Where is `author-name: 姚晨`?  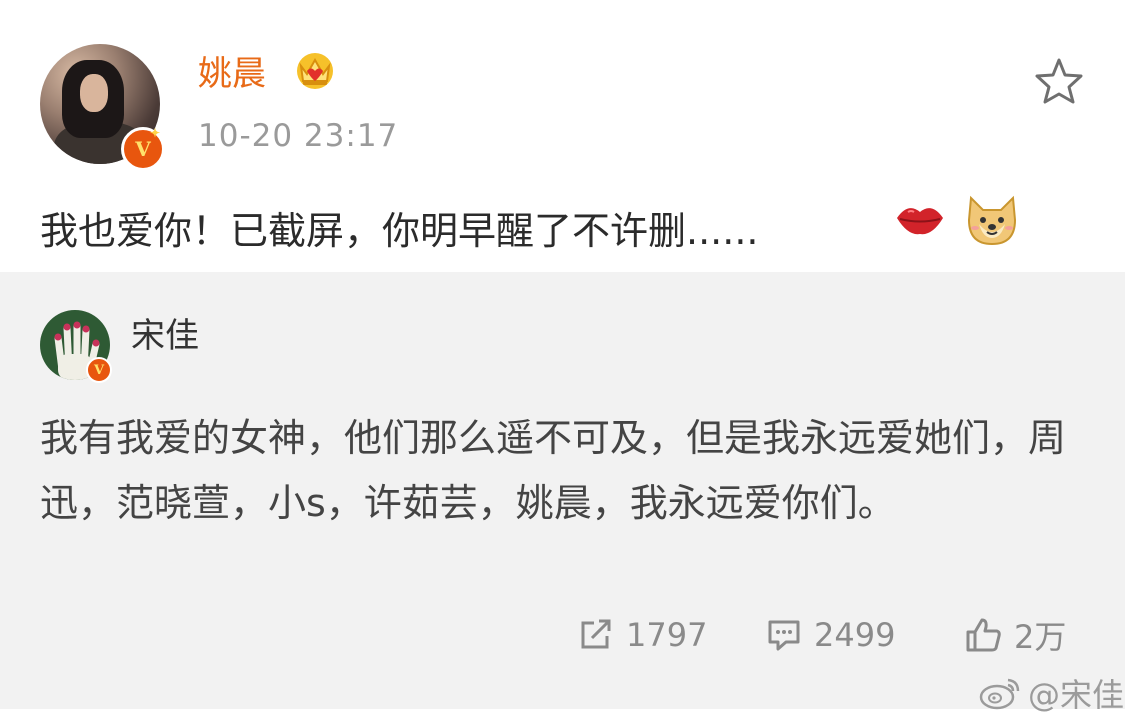
author-name: 姚晨 is located at coordinates (232, 70).